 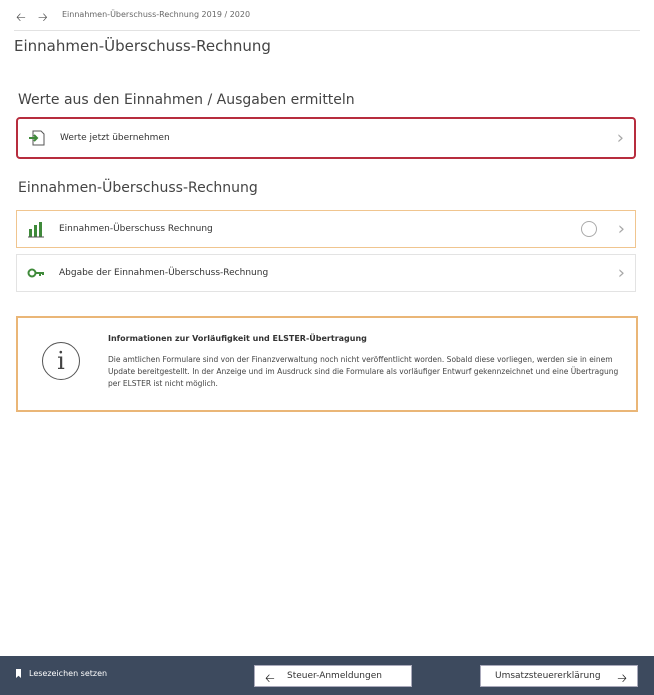 I want to click on werte-uebernehmen-label: Werte jetzt übernehmen, so click(x=115, y=138).